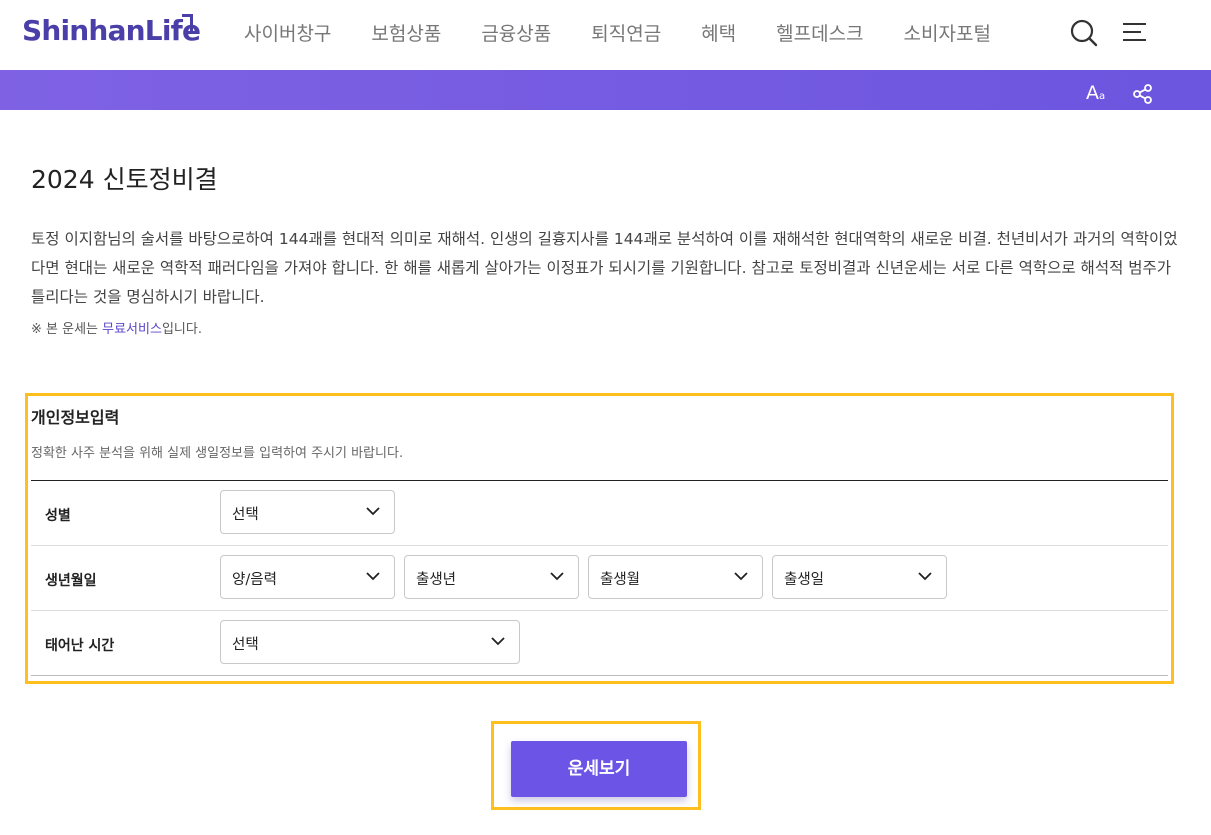 This screenshot has width=1211, height=835. What do you see at coordinates (58, 516) in the screenshot?
I see `gender-label: 성별` at bounding box center [58, 516].